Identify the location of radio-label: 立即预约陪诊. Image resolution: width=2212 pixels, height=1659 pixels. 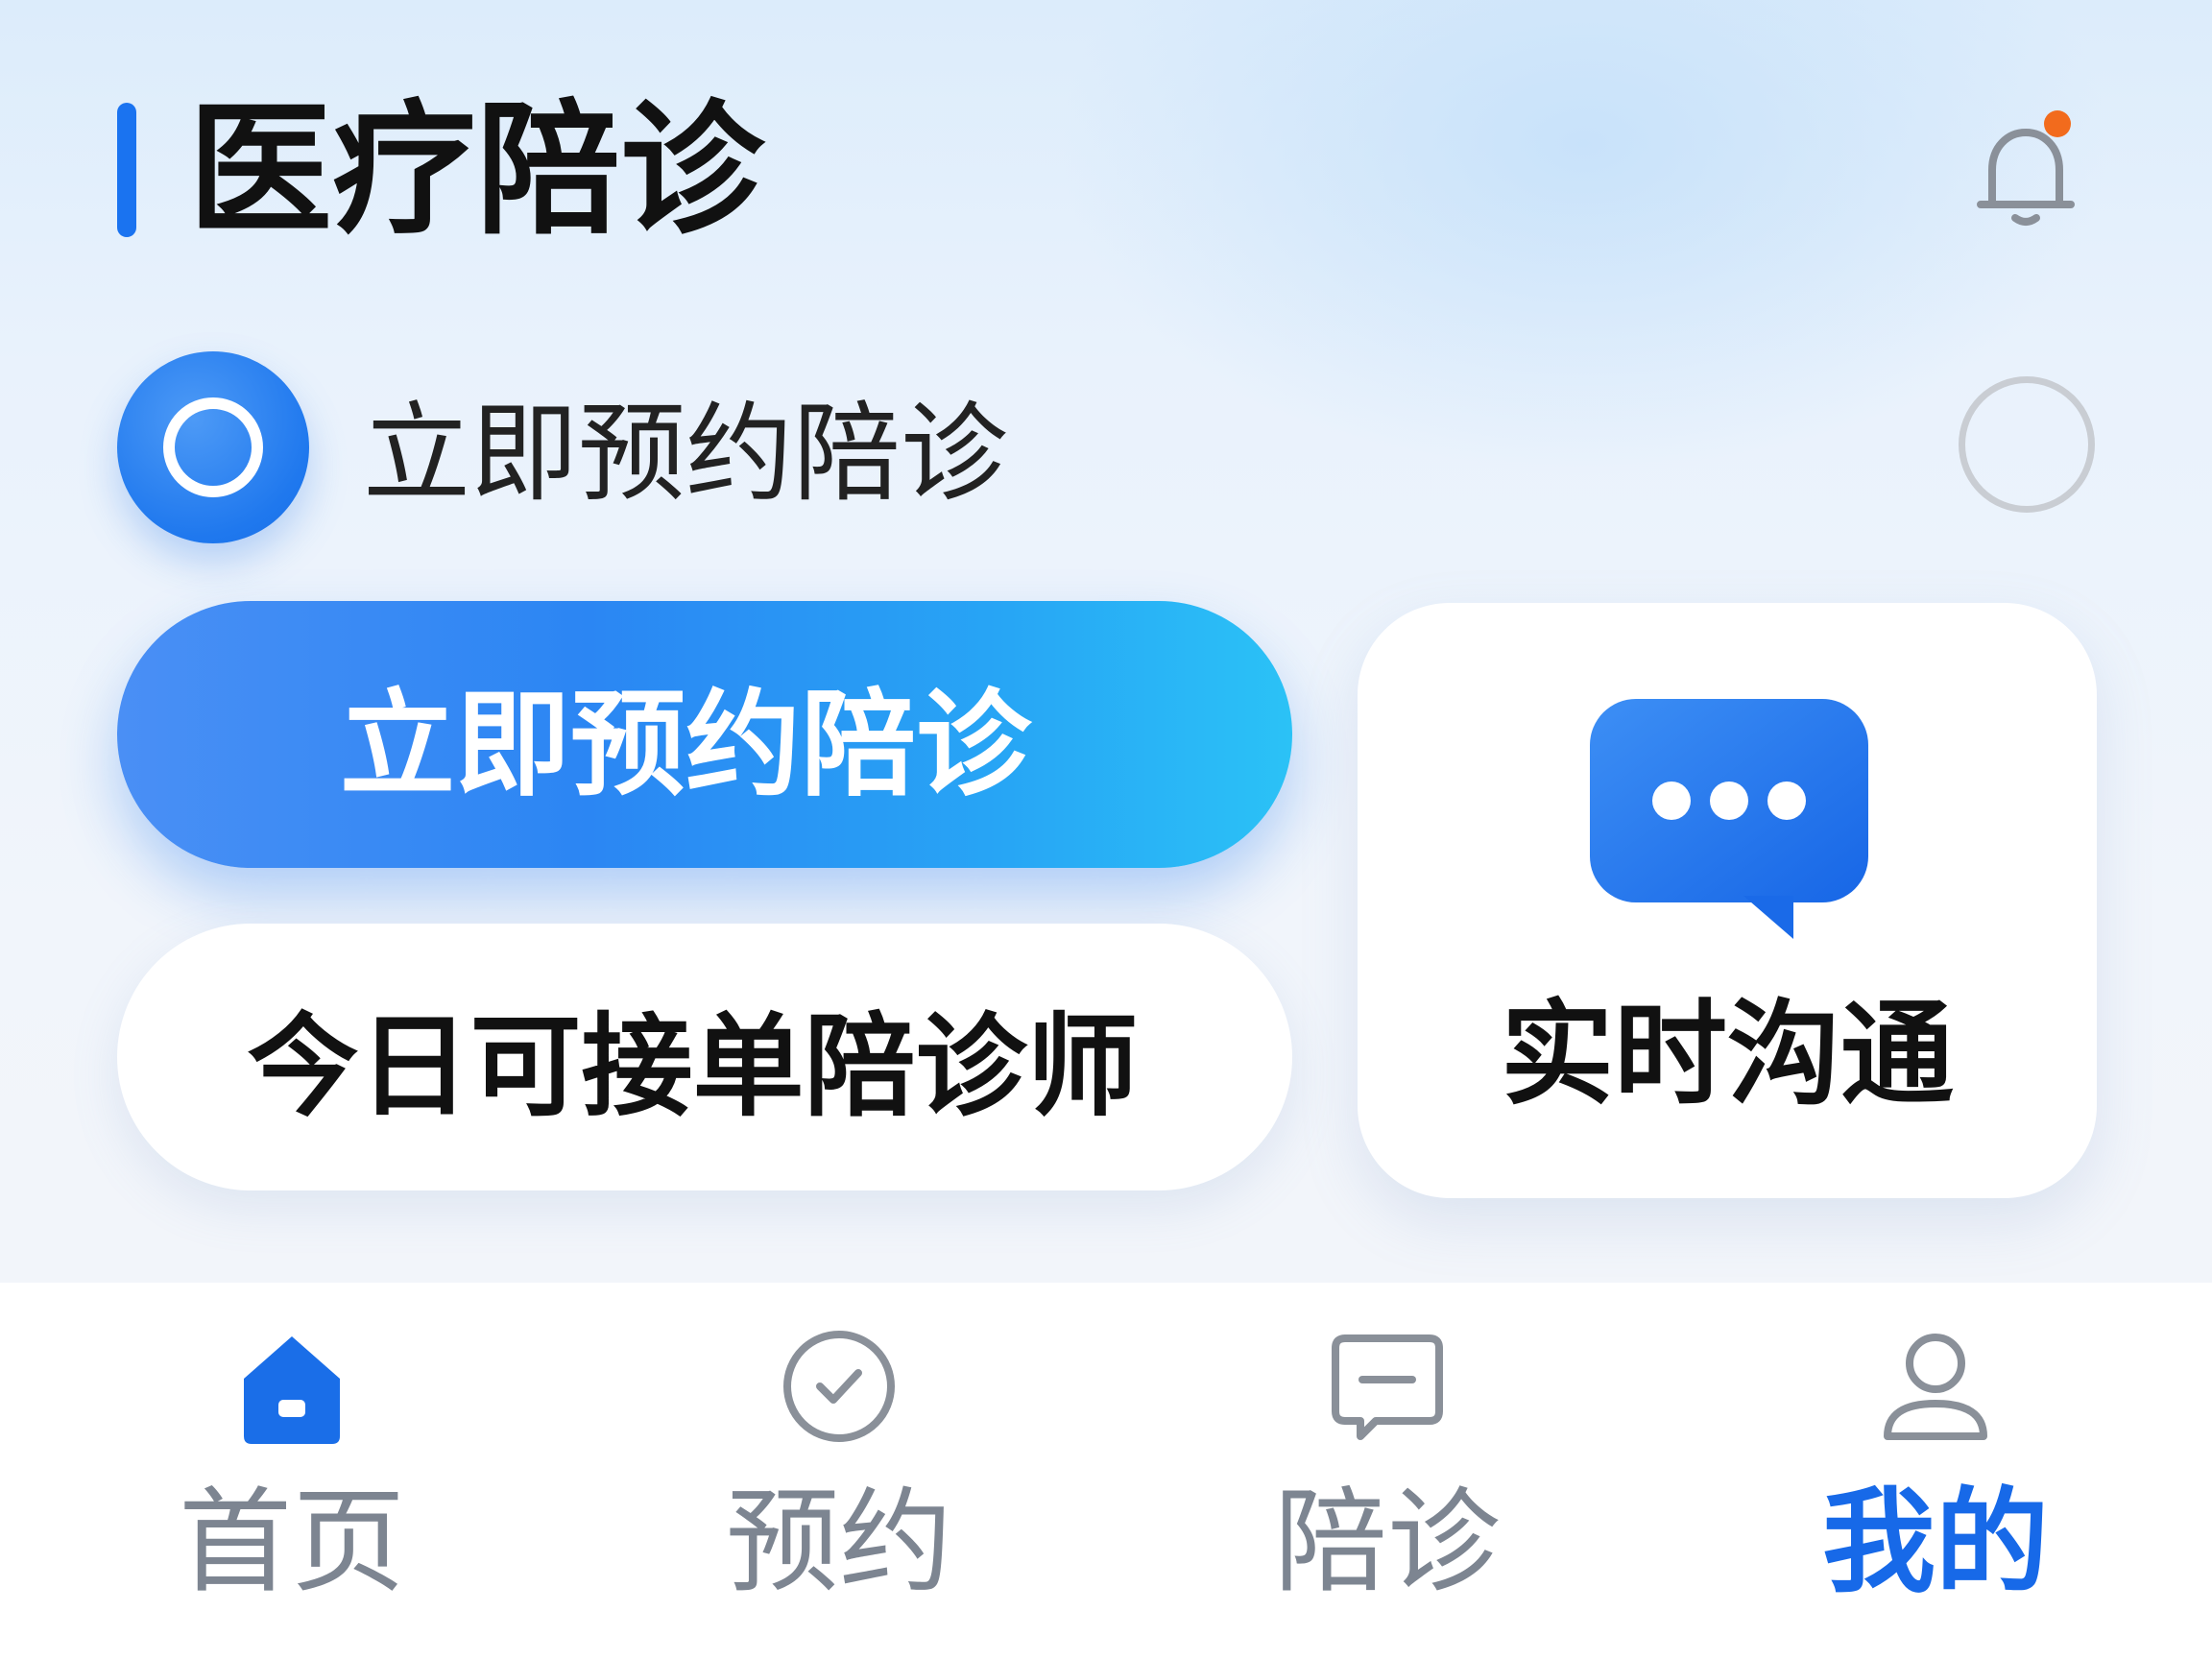
(686, 454).